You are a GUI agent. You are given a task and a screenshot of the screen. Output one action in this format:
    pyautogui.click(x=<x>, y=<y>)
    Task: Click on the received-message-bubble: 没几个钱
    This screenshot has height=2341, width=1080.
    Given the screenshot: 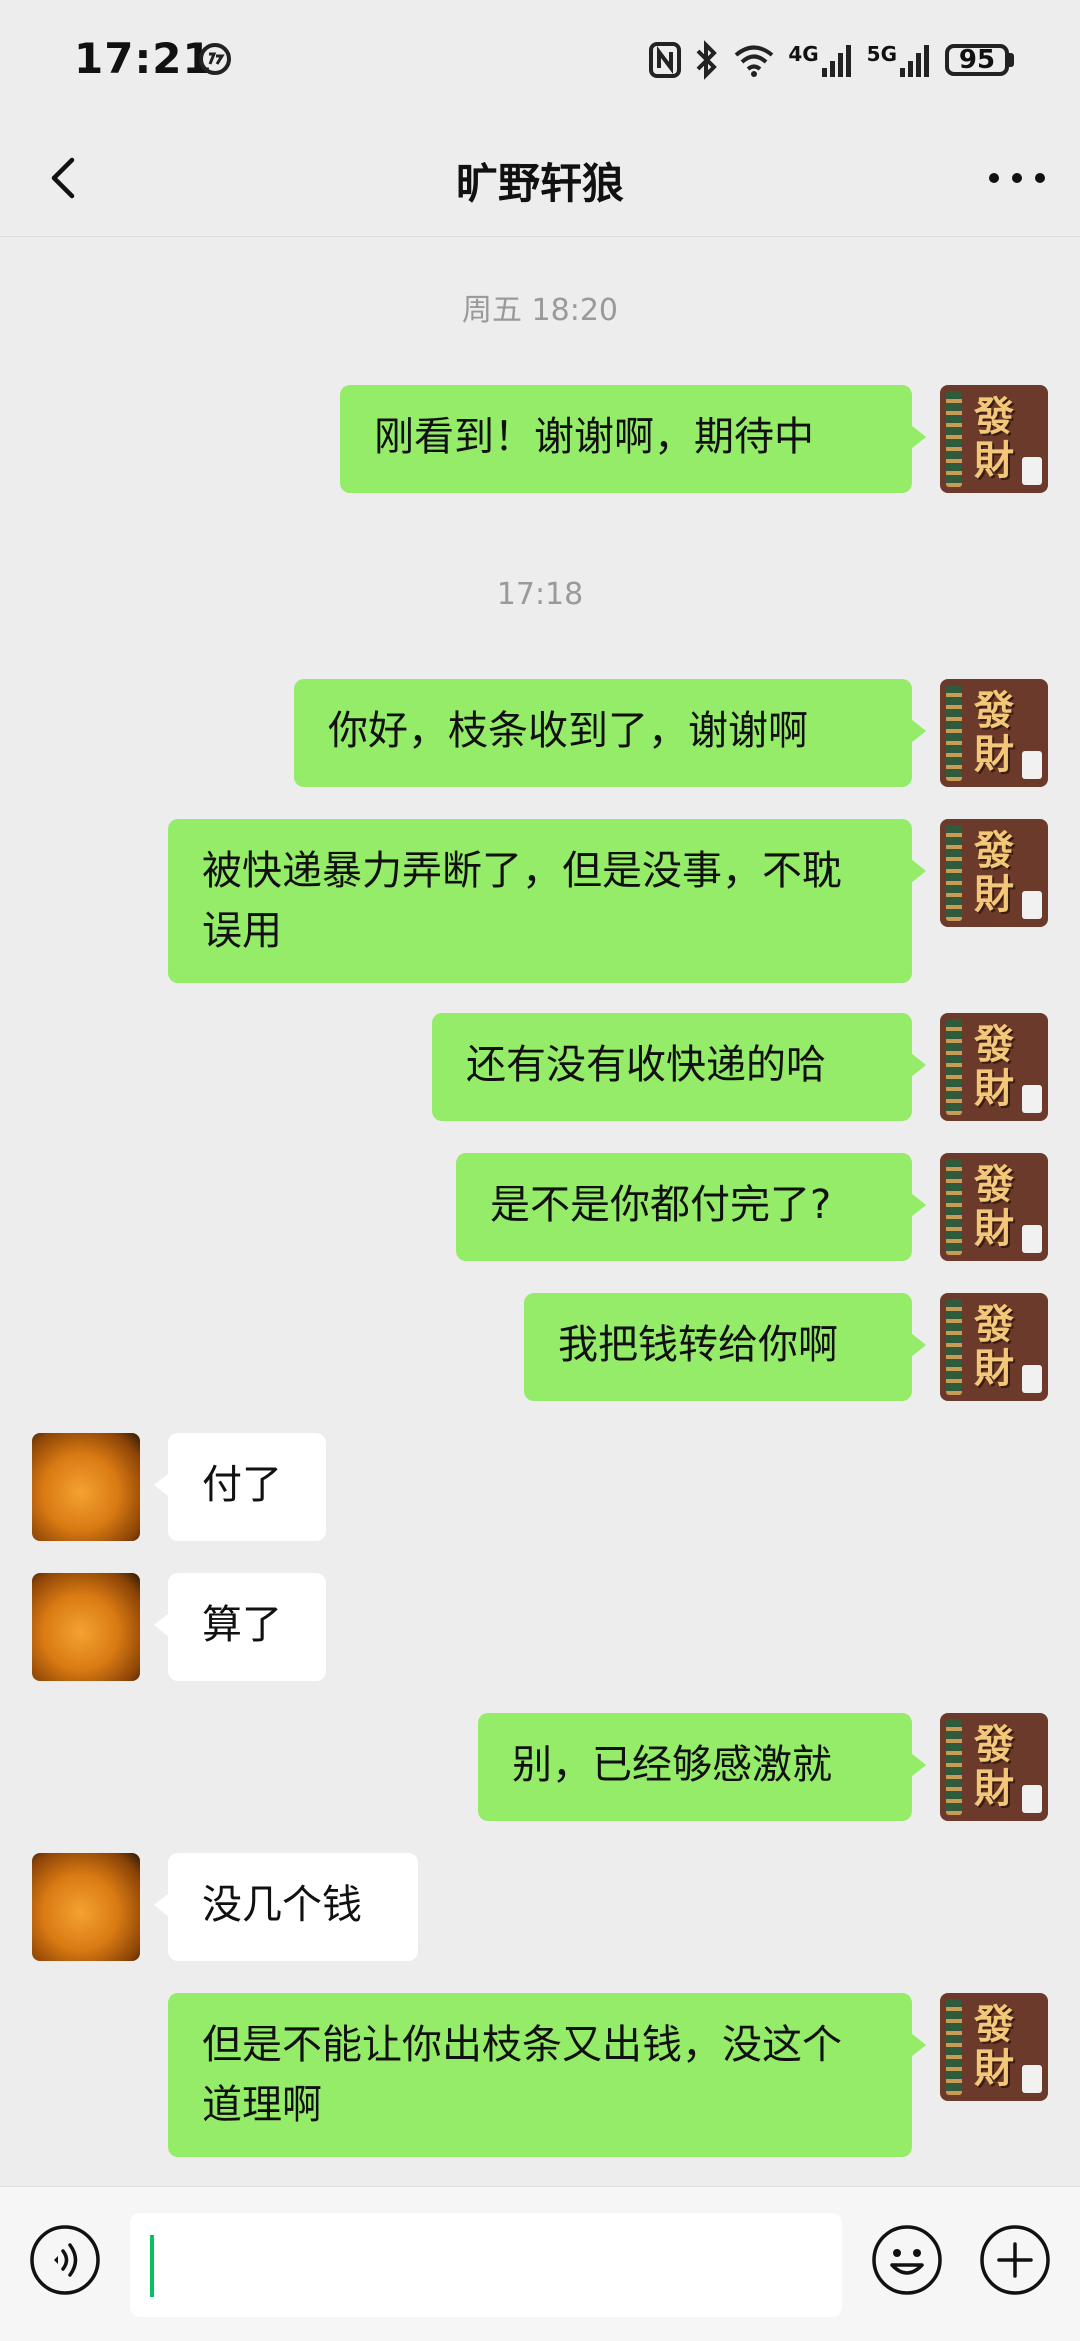 What is the action you would take?
    pyautogui.click(x=286, y=1907)
    